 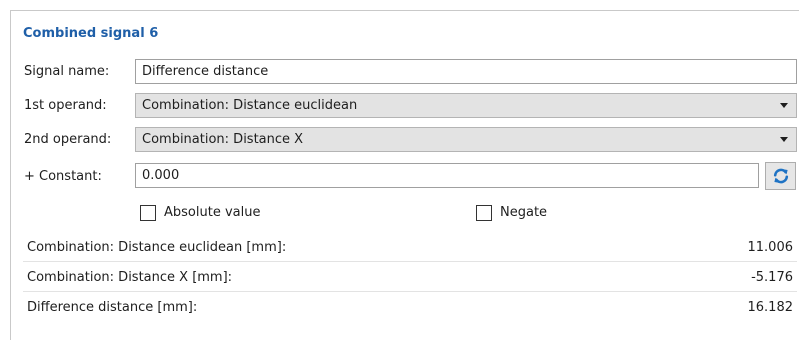 I want to click on result-label: Combination: Distance euclidean [mm]:, so click(x=157, y=247).